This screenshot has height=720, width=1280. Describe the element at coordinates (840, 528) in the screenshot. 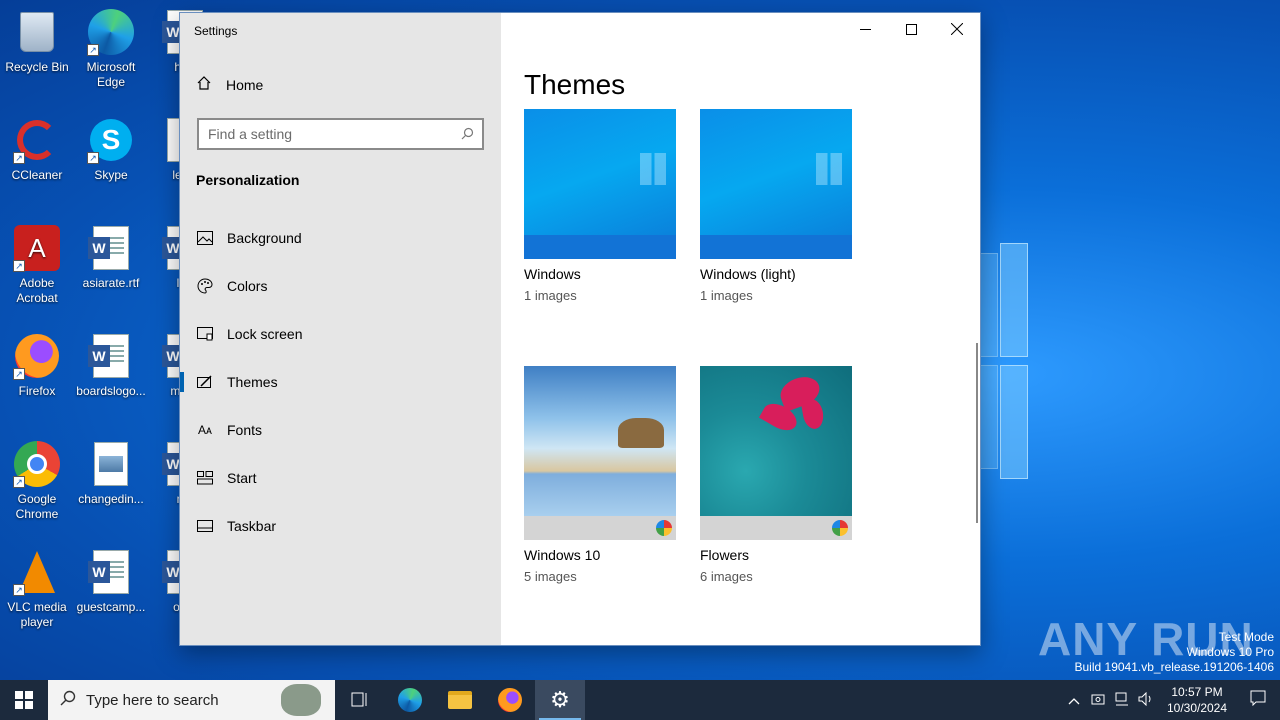

I see `color-wheel-icon` at that location.